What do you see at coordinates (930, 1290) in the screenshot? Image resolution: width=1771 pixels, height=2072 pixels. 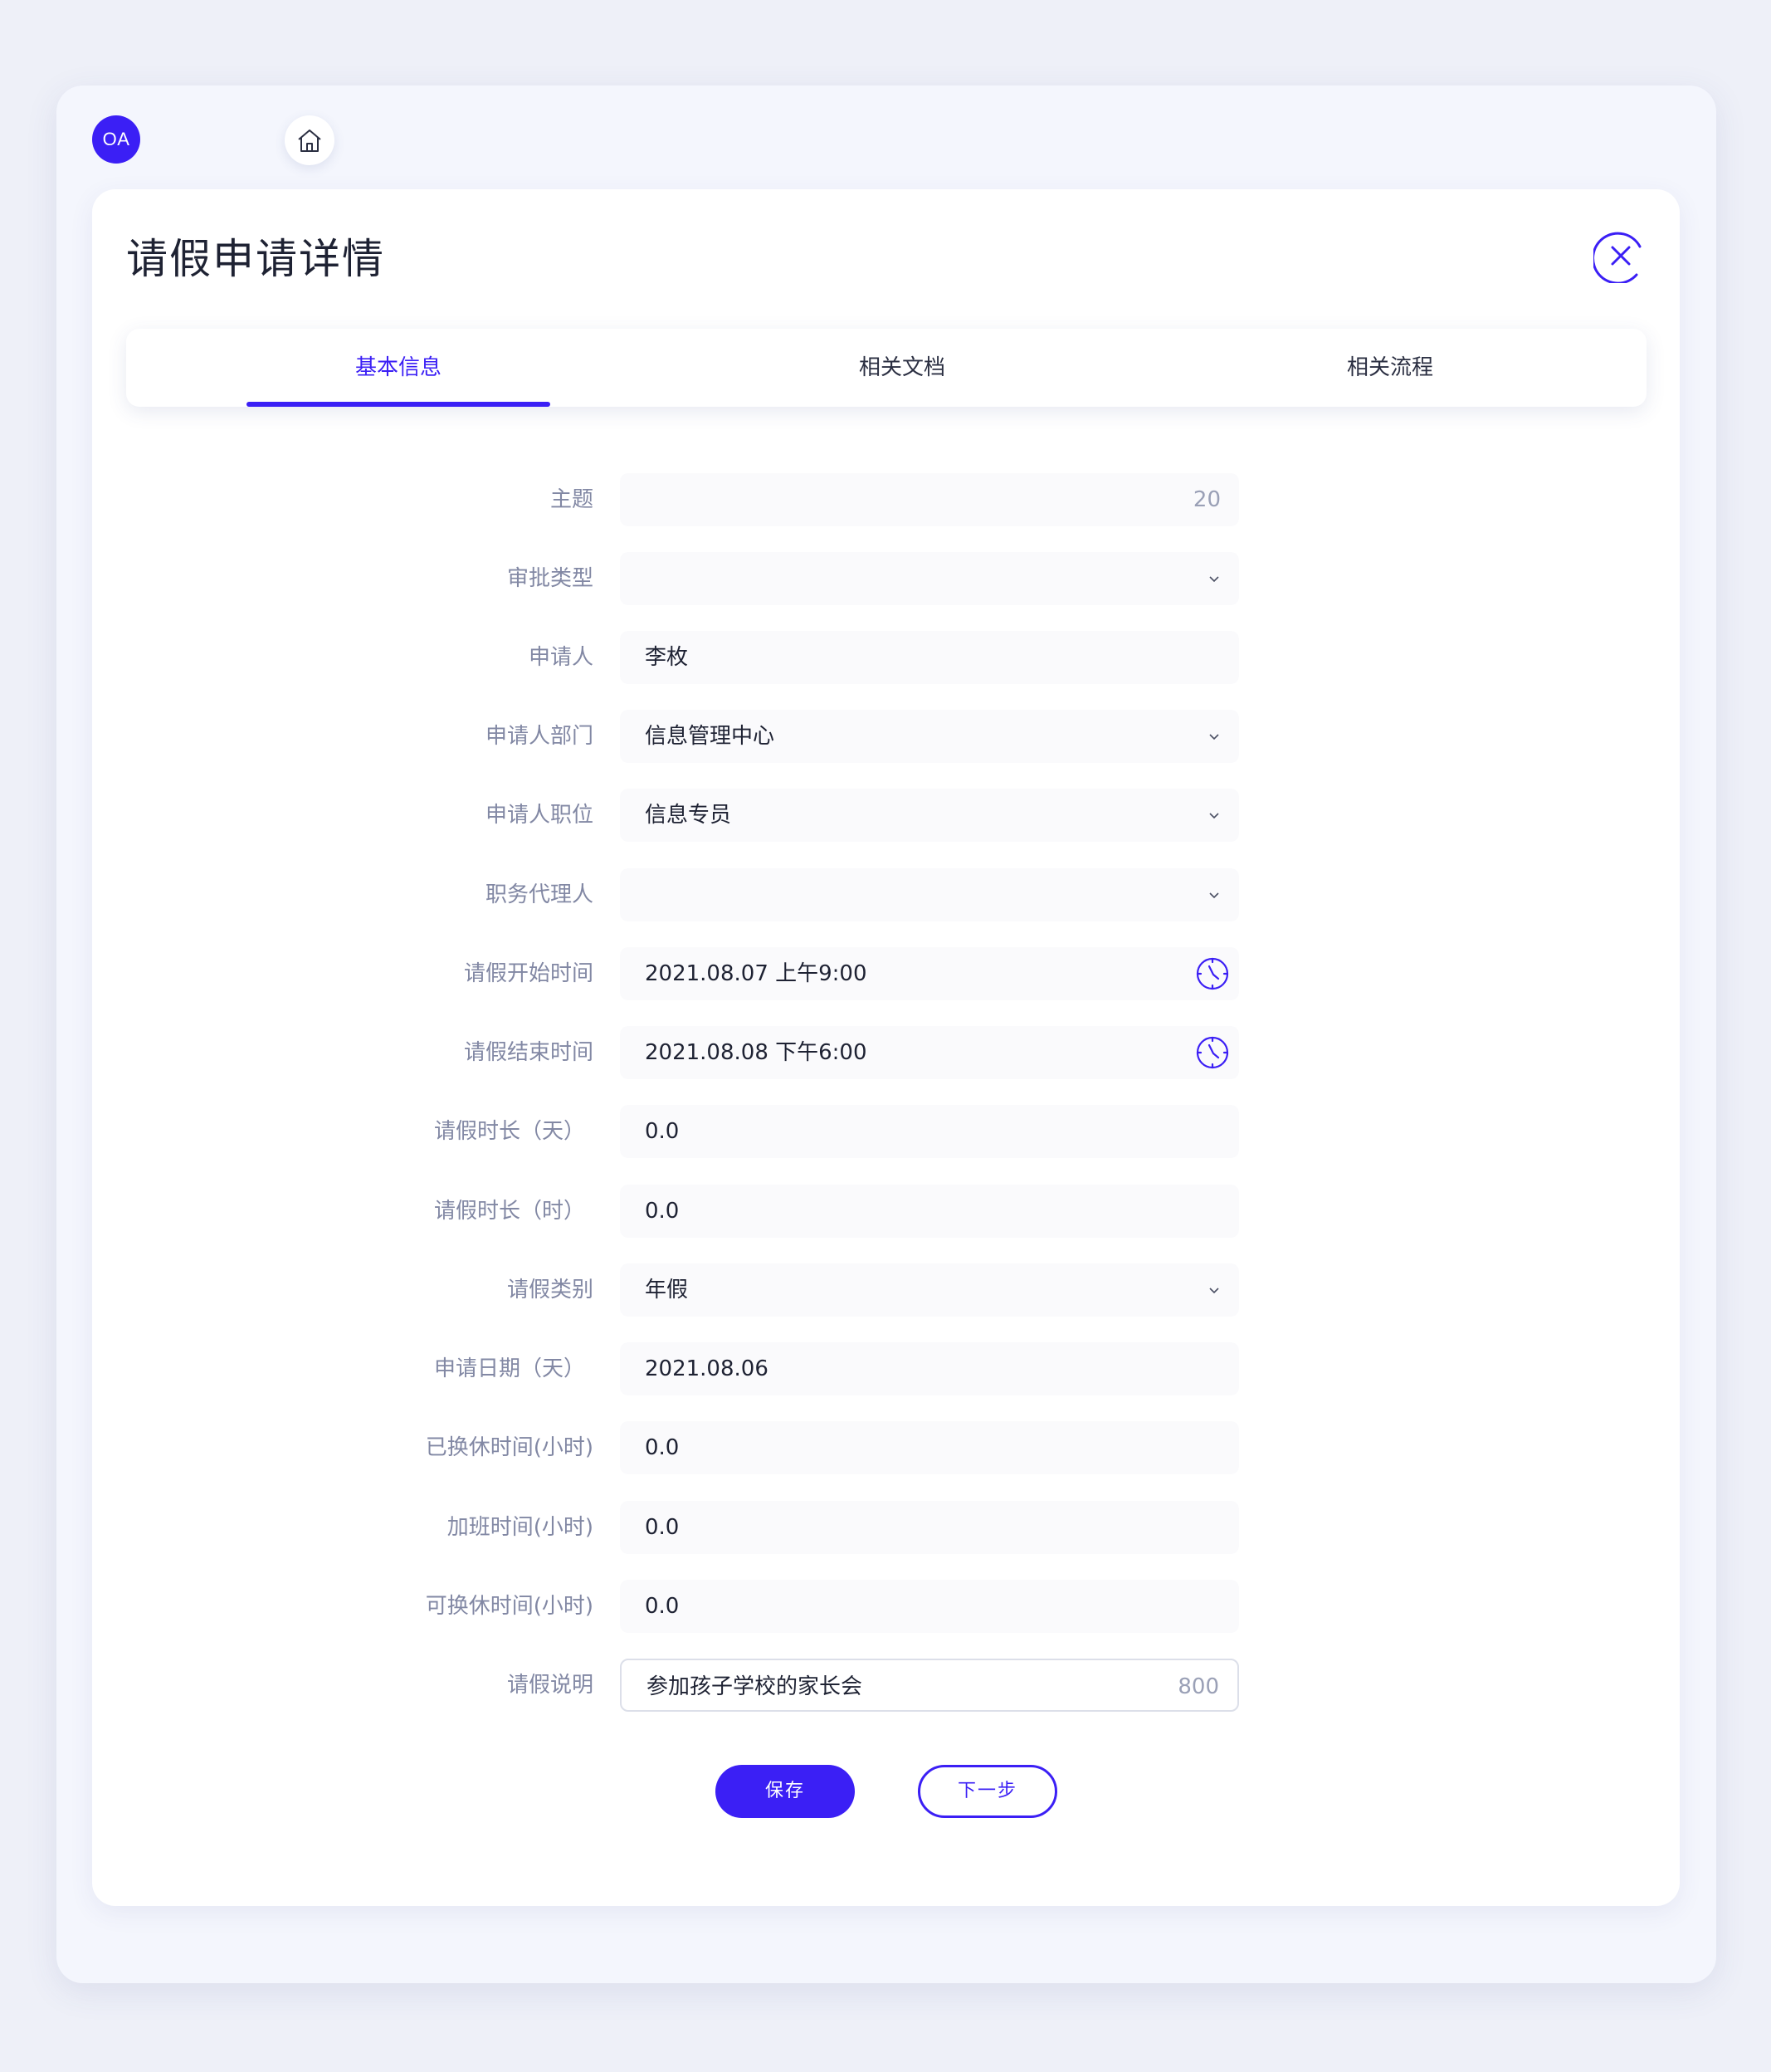 I see `leave-type-select: 年假` at bounding box center [930, 1290].